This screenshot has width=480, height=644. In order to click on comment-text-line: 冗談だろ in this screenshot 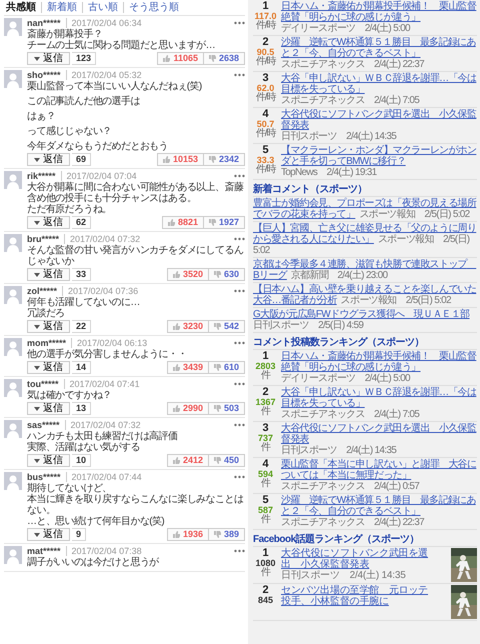, I will do `click(46, 313)`.